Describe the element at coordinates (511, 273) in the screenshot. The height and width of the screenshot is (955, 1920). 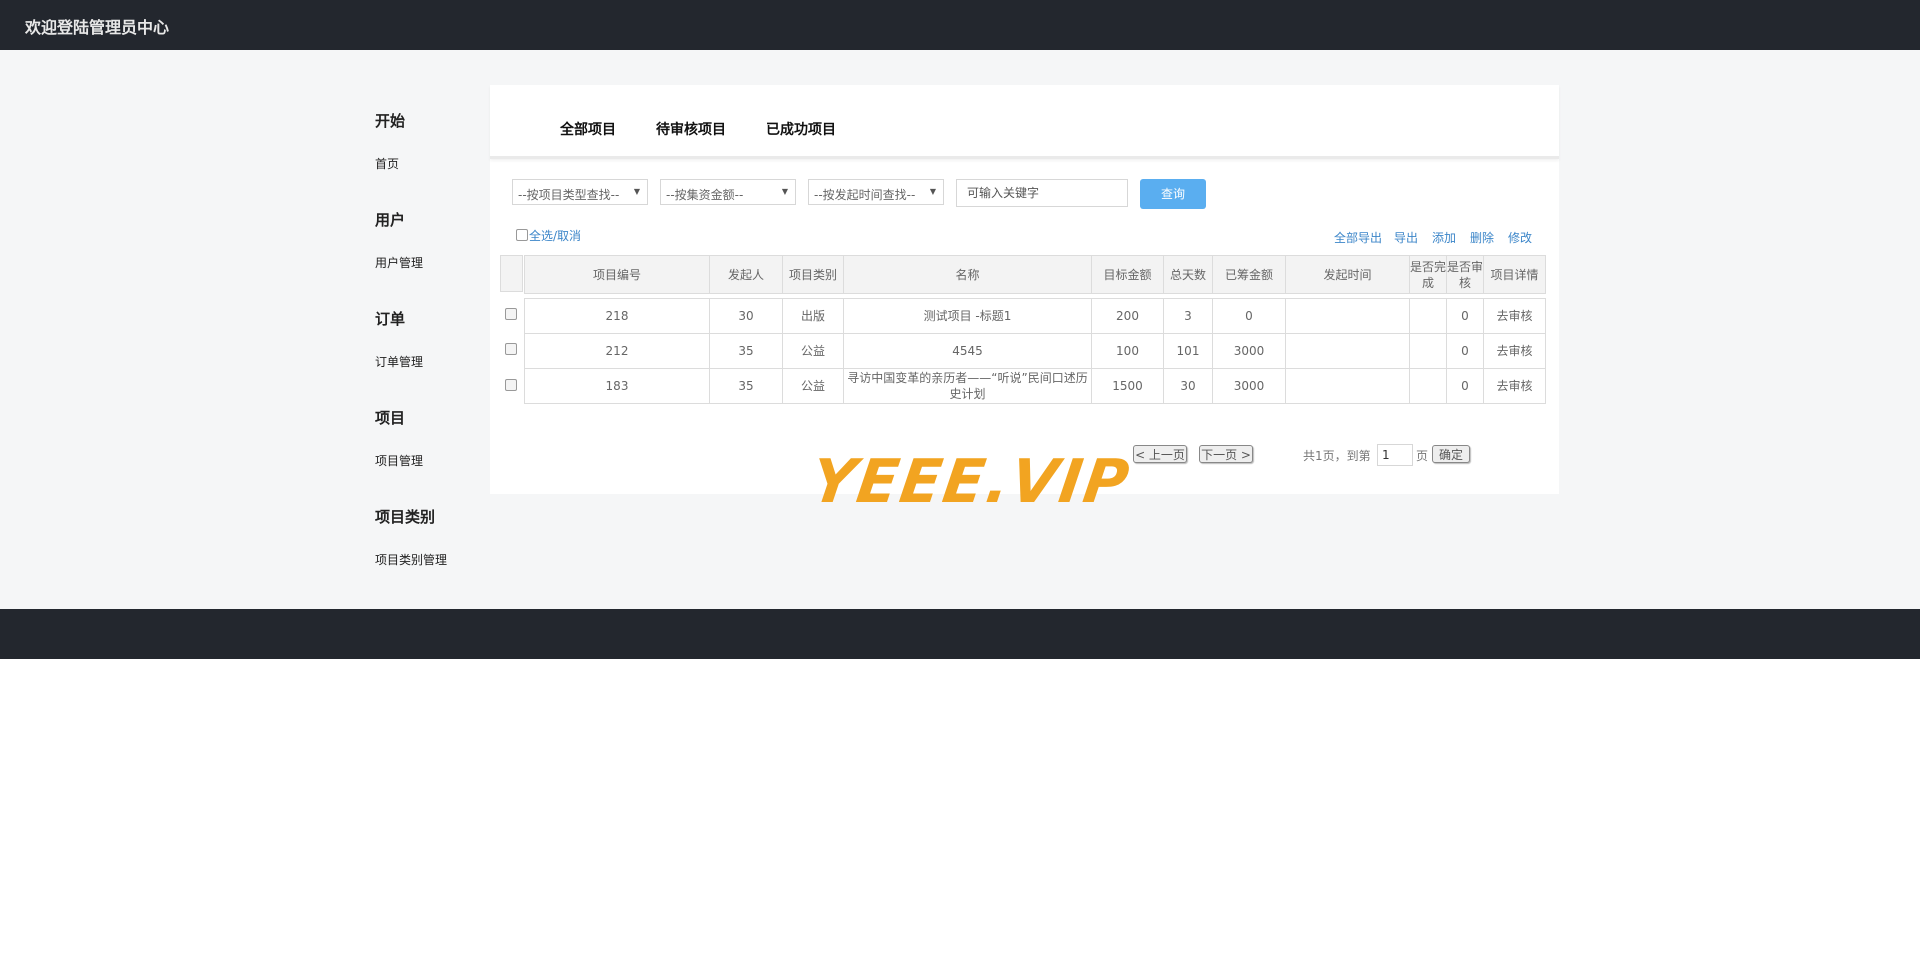
I see `table-checkbox-column-header` at that location.